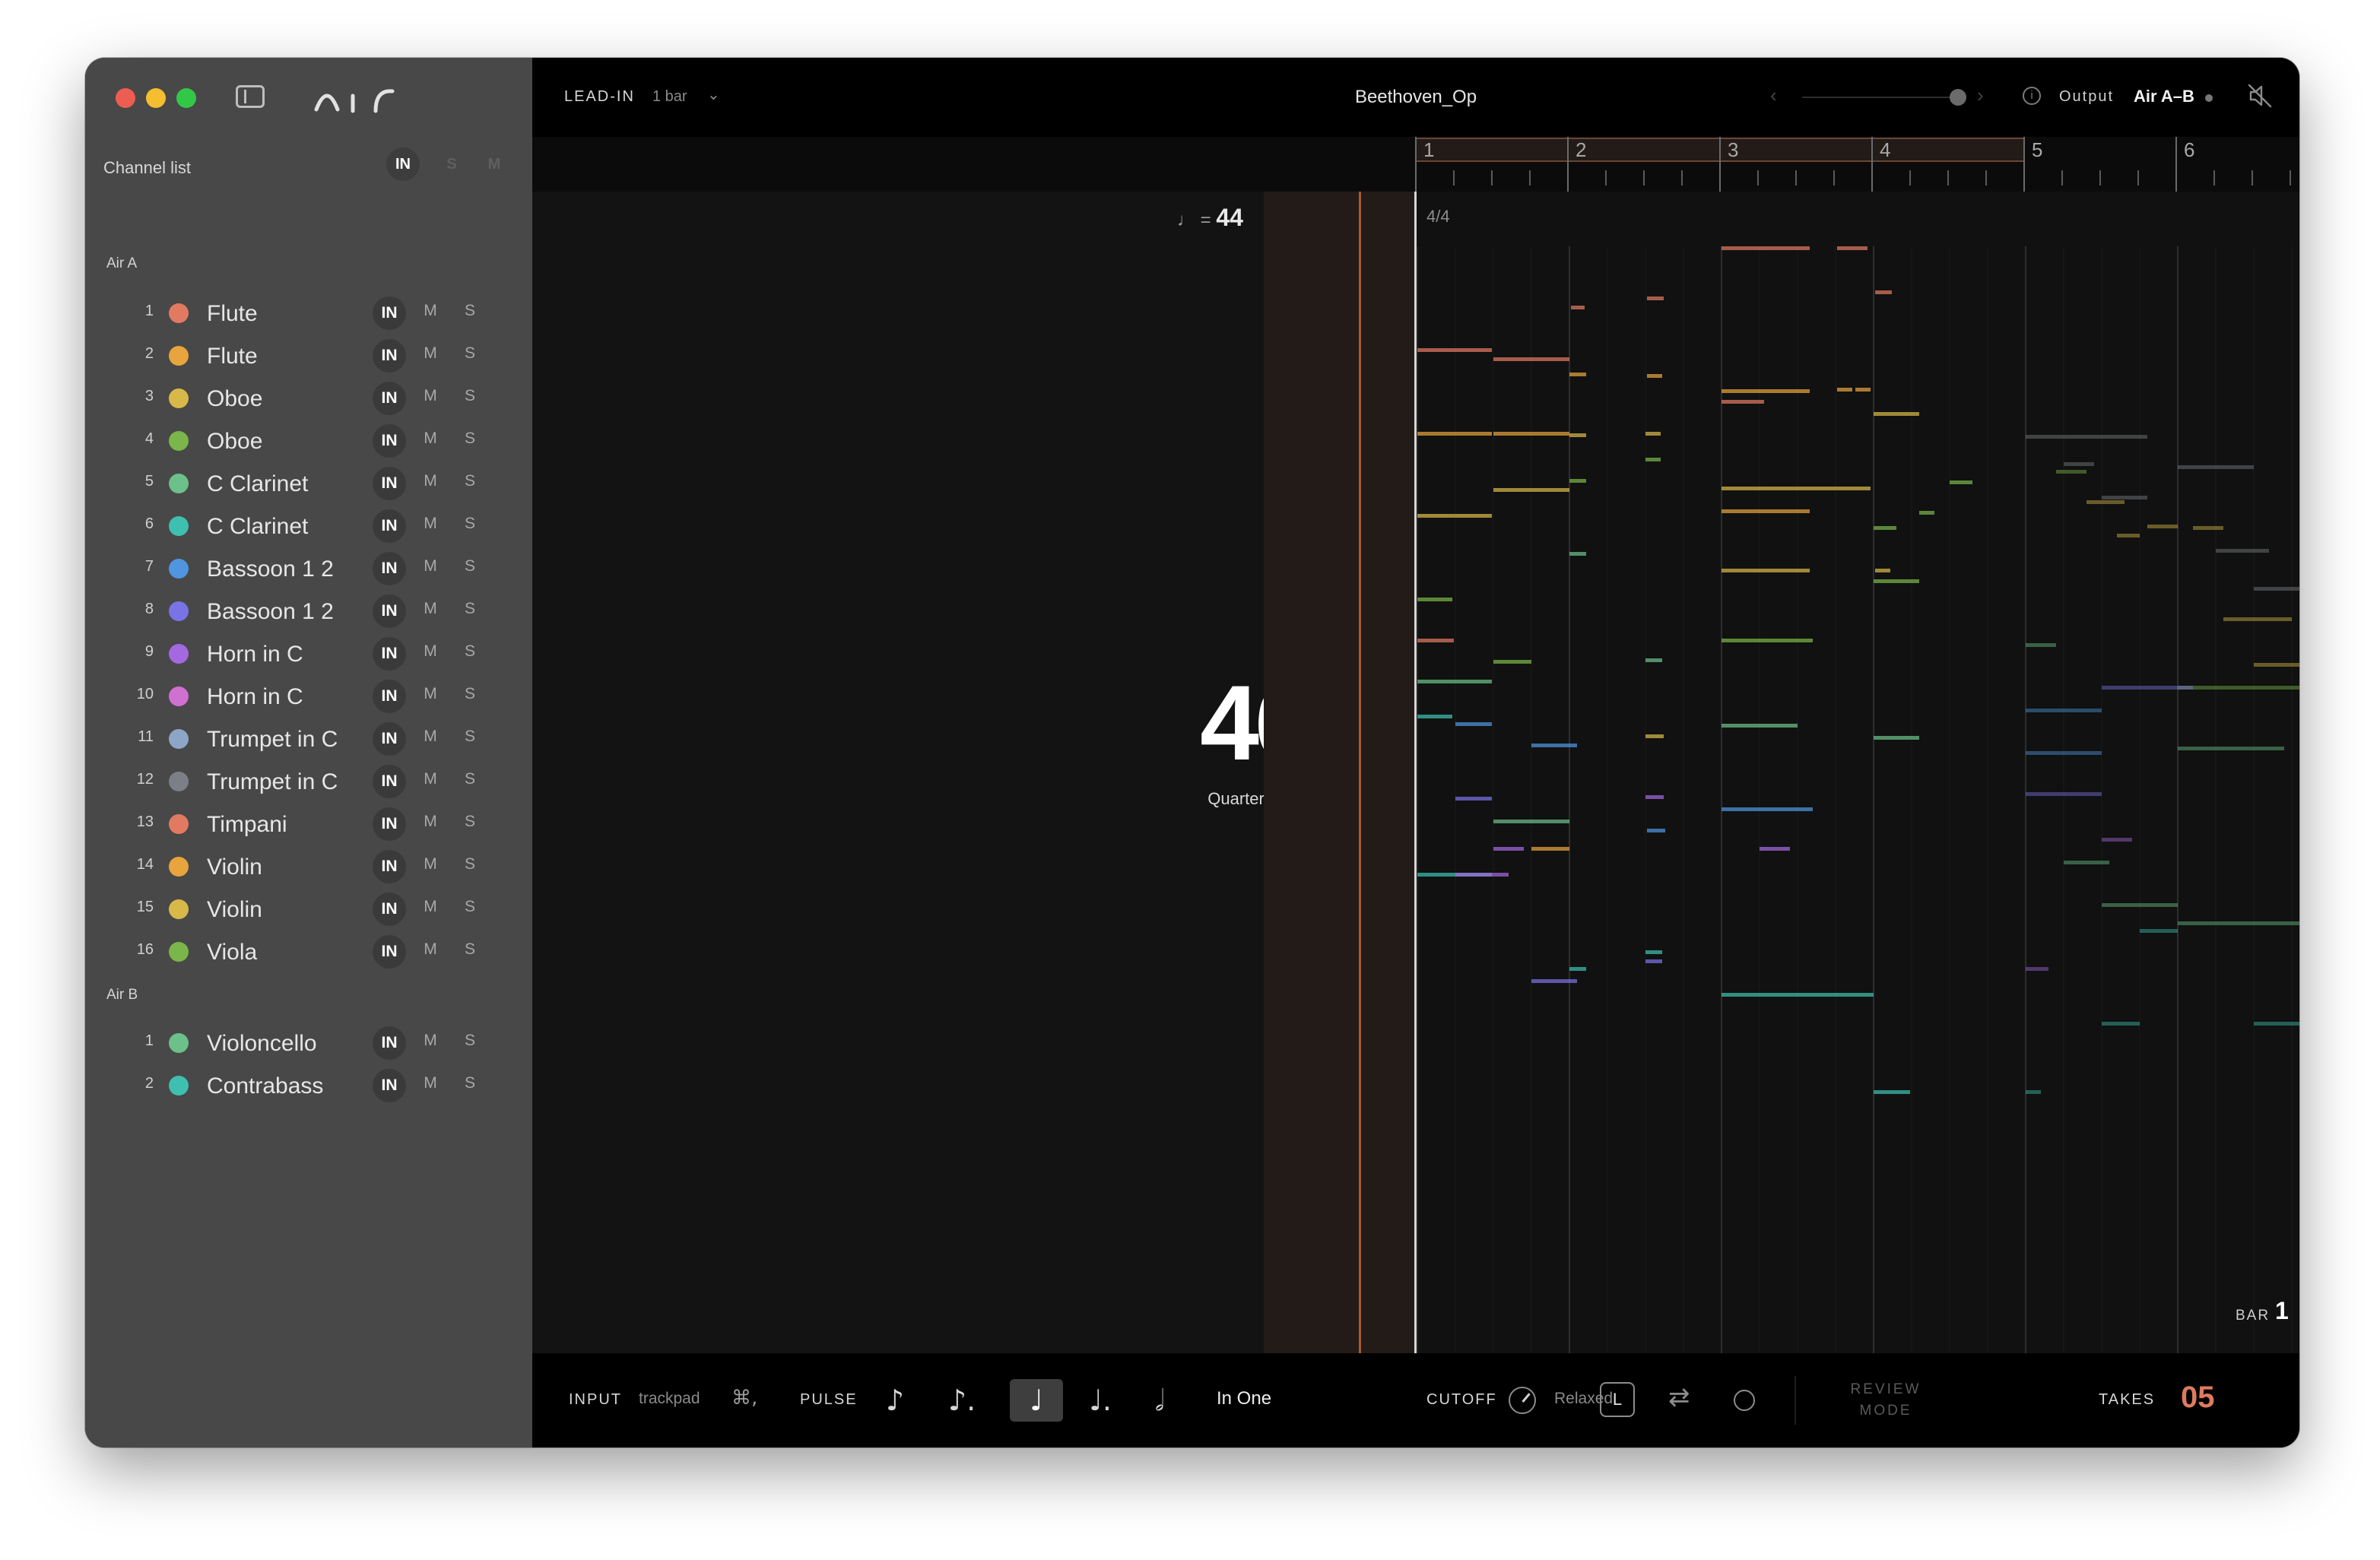  What do you see at coordinates (1679, 1397) in the screenshot?
I see `loop-icon: ⇄` at bounding box center [1679, 1397].